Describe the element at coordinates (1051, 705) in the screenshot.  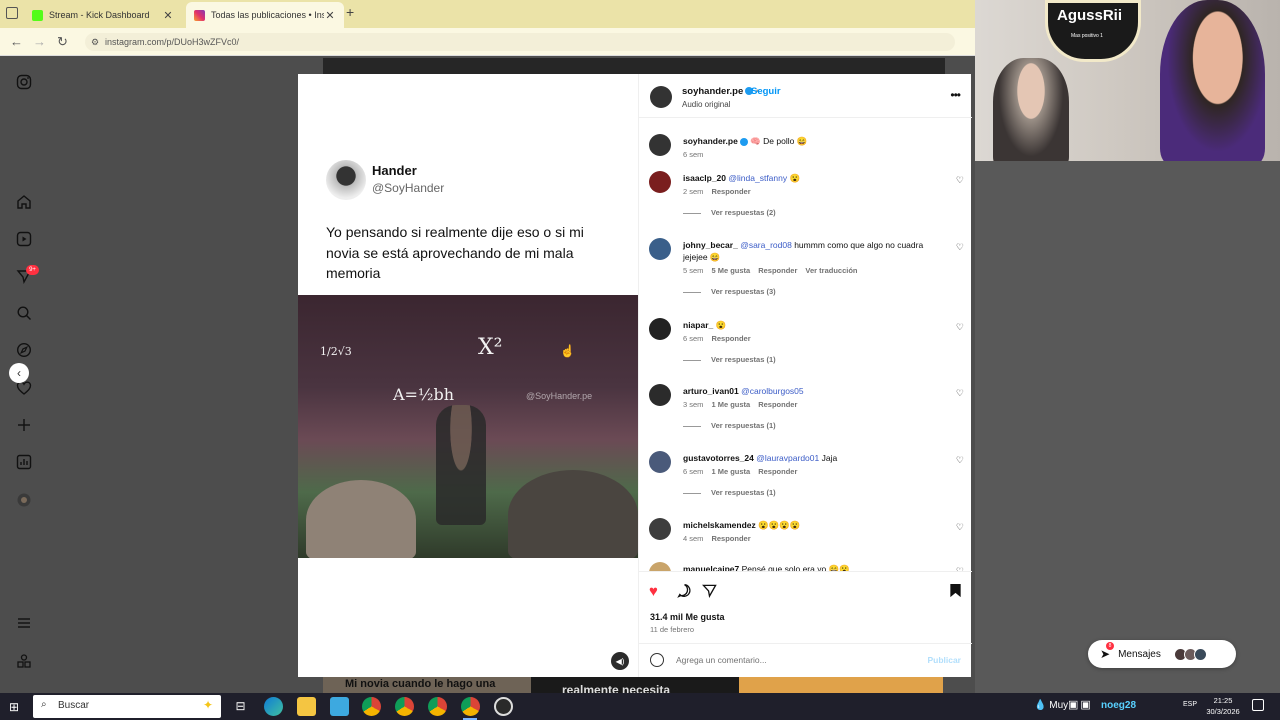
I see `weather-widget: 💧 Muy` at that location.